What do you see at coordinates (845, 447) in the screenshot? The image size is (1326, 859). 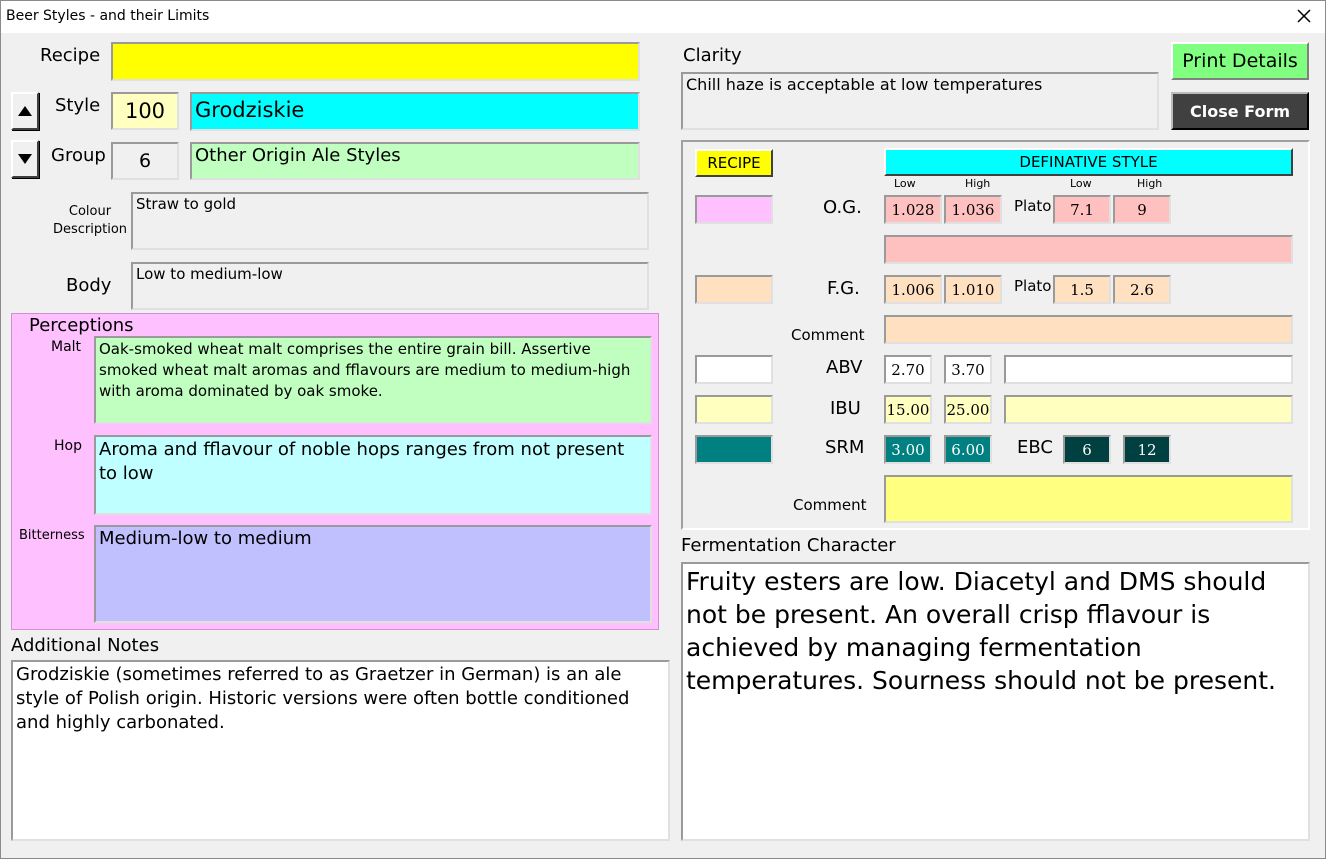 I see `srm-label: SRM` at bounding box center [845, 447].